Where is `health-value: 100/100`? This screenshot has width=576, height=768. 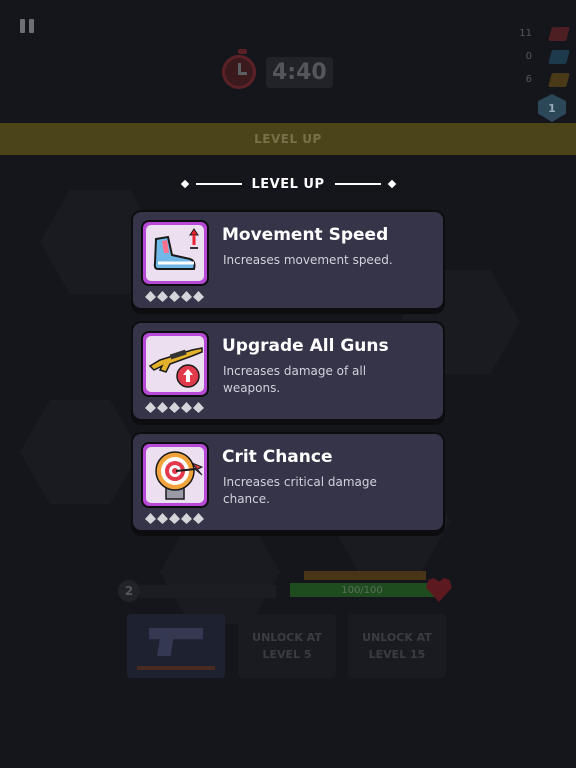 health-value: 100/100 is located at coordinates (362, 590).